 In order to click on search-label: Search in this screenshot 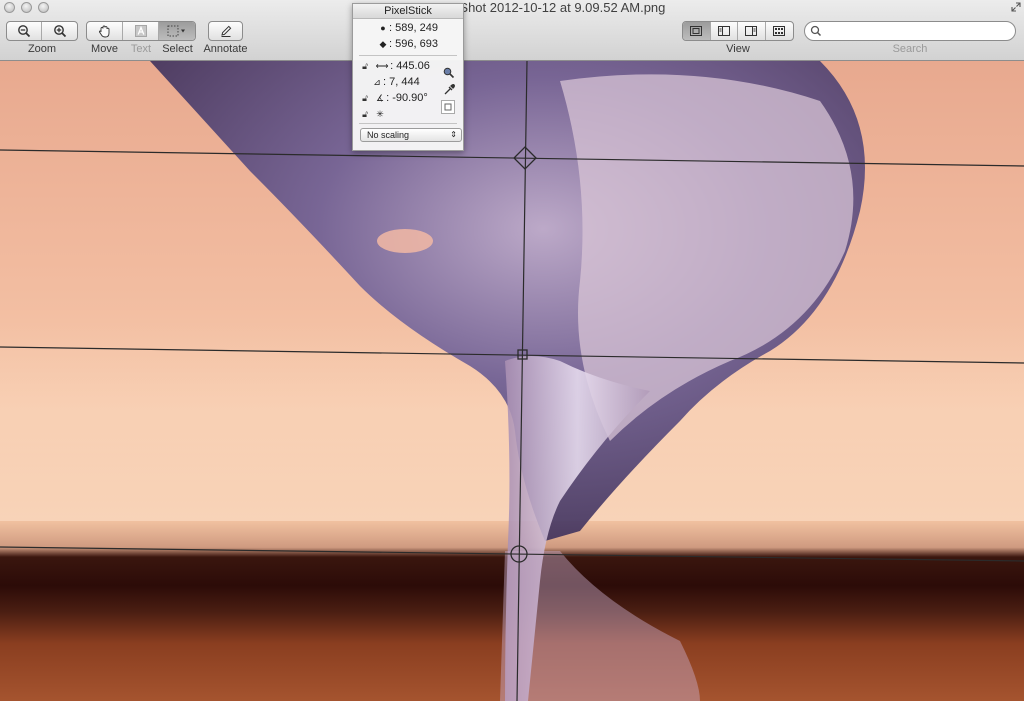, I will do `click(910, 49)`.